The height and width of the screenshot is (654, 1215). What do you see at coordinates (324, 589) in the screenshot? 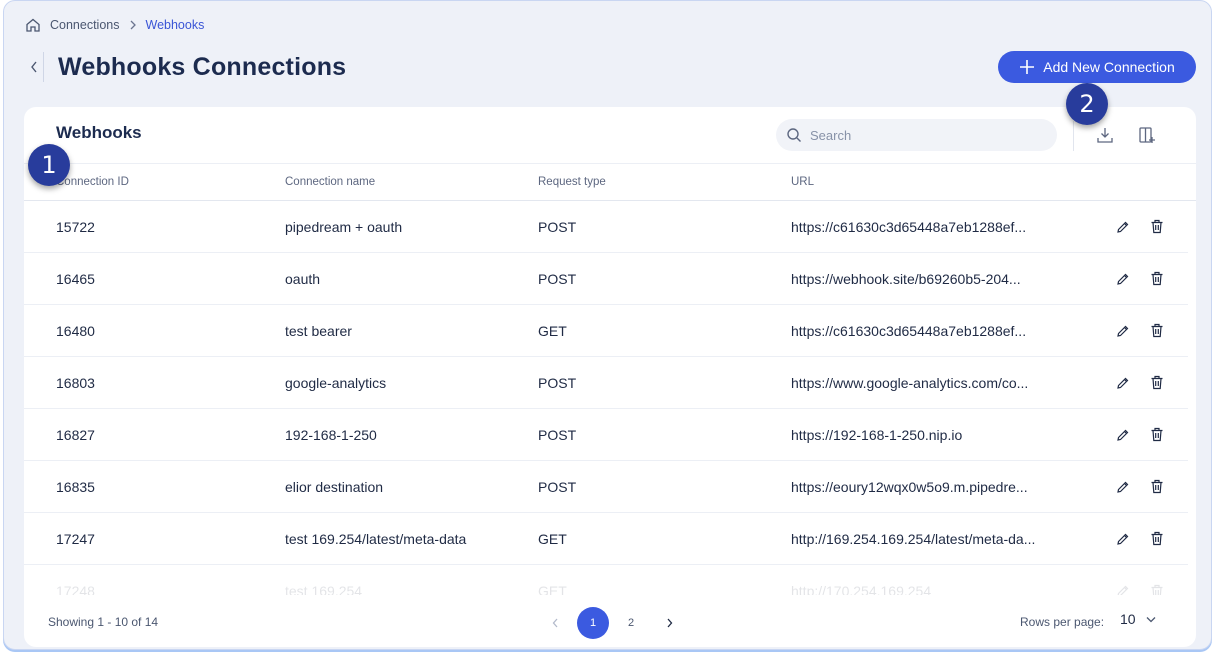
I see `cell-connection-name: test 169.254` at bounding box center [324, 589].